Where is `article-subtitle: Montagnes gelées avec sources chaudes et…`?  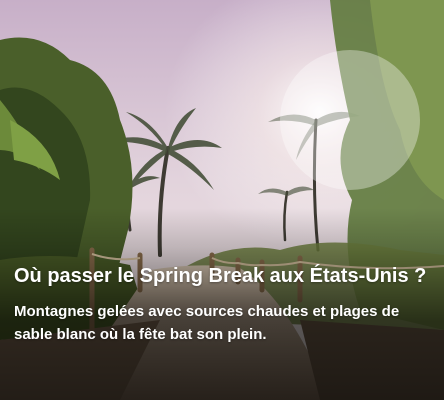
article-subtitle: Montagnes gelées avec sources chaudes et… is located at coordinates (207, 323).